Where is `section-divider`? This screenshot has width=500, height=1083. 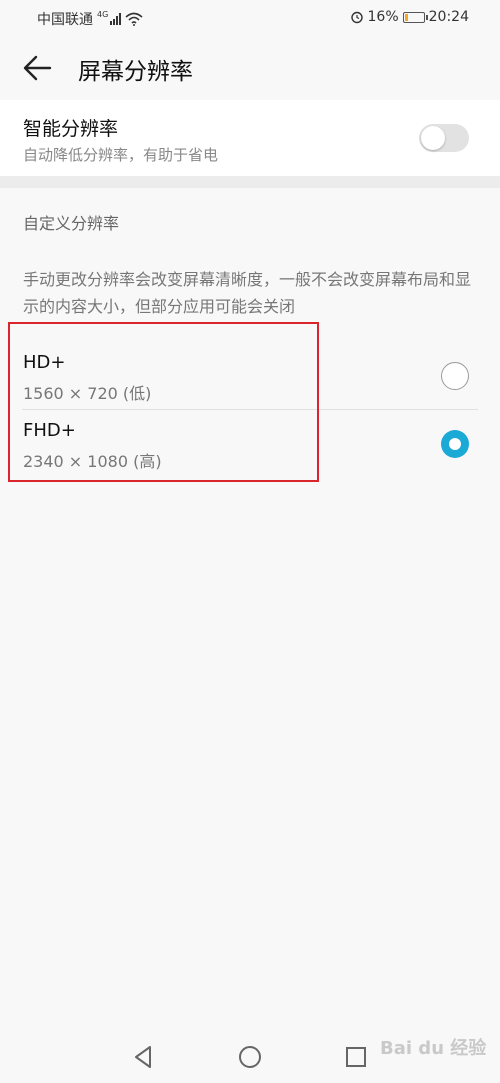
section-divider is located at coordinates (250, 182).